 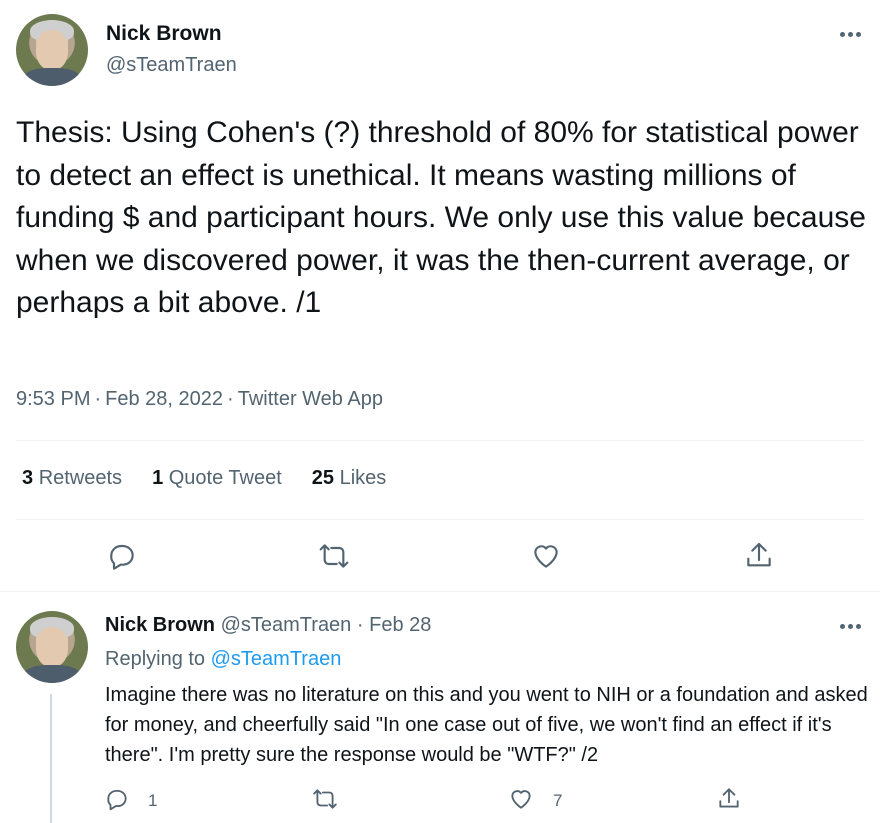 What do you see at coordinates (52, 50) in the screenshot?
I see `avatar` at bounding box center [52, 50].